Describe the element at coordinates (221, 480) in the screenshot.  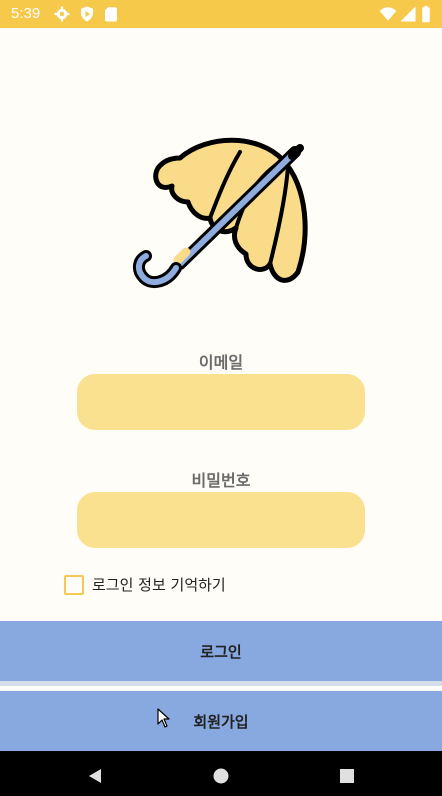
I see `password-label: 비밀번호` at that location.